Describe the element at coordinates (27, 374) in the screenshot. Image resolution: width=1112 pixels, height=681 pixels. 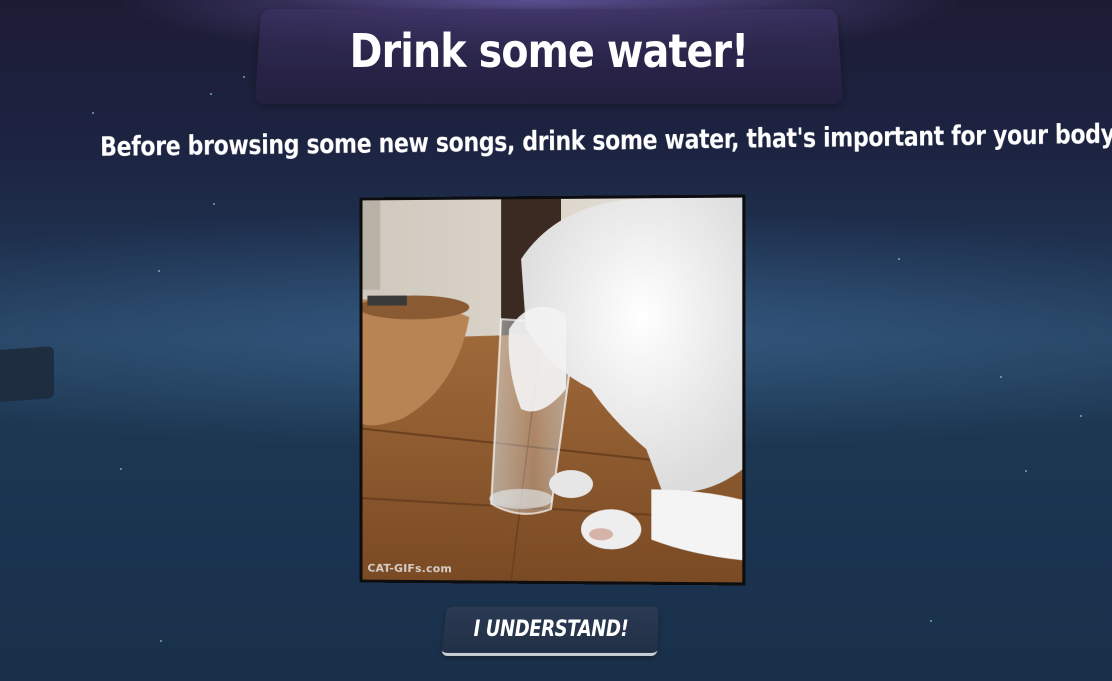
I see `side-panel-edge` at that location.